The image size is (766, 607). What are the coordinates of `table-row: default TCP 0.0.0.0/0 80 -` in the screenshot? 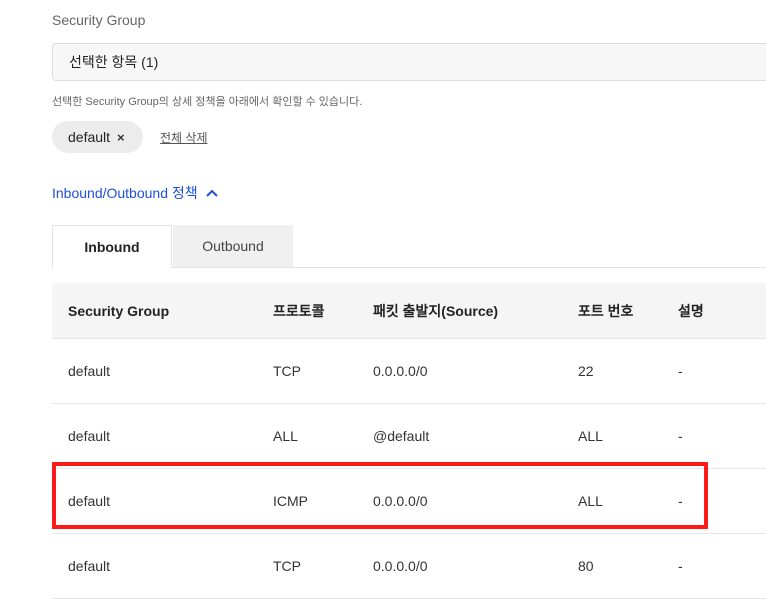 It's located at (409, 566).